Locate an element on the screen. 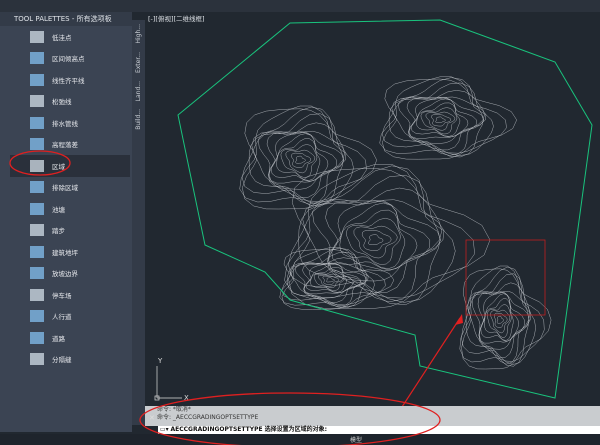  annotation-arrow is located at coordinates (430, 364).